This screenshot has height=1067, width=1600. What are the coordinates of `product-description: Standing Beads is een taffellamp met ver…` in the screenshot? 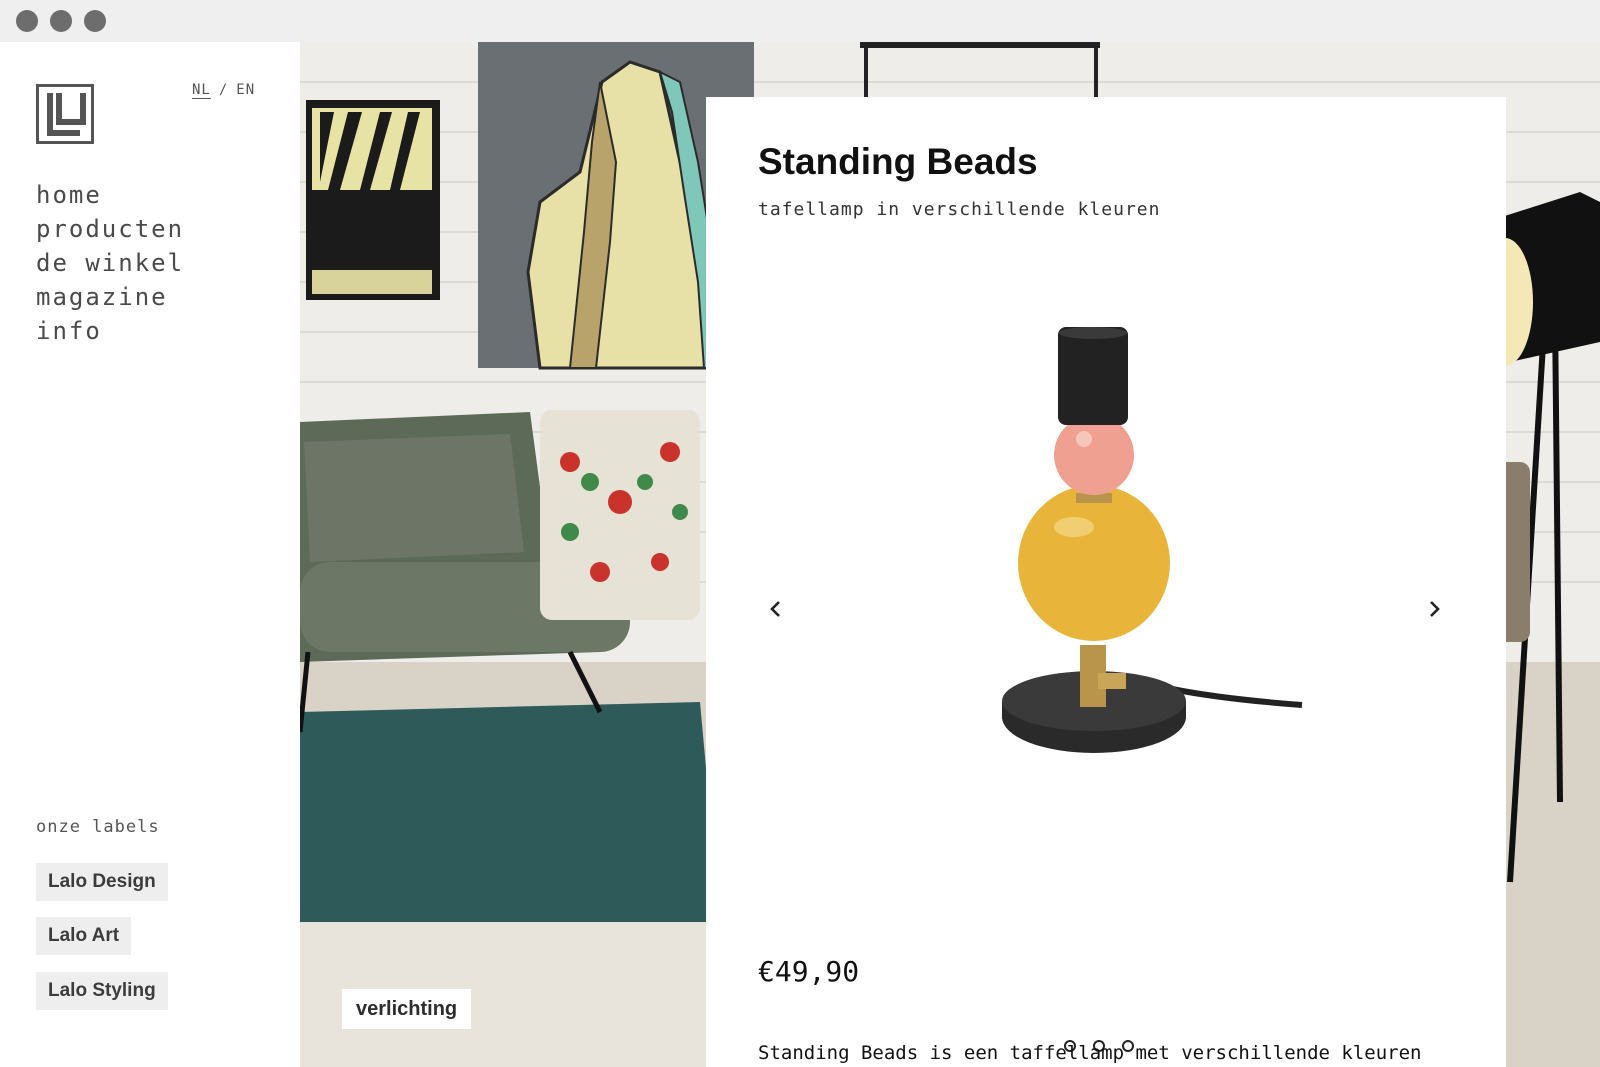 It's located at (1090, 1053).